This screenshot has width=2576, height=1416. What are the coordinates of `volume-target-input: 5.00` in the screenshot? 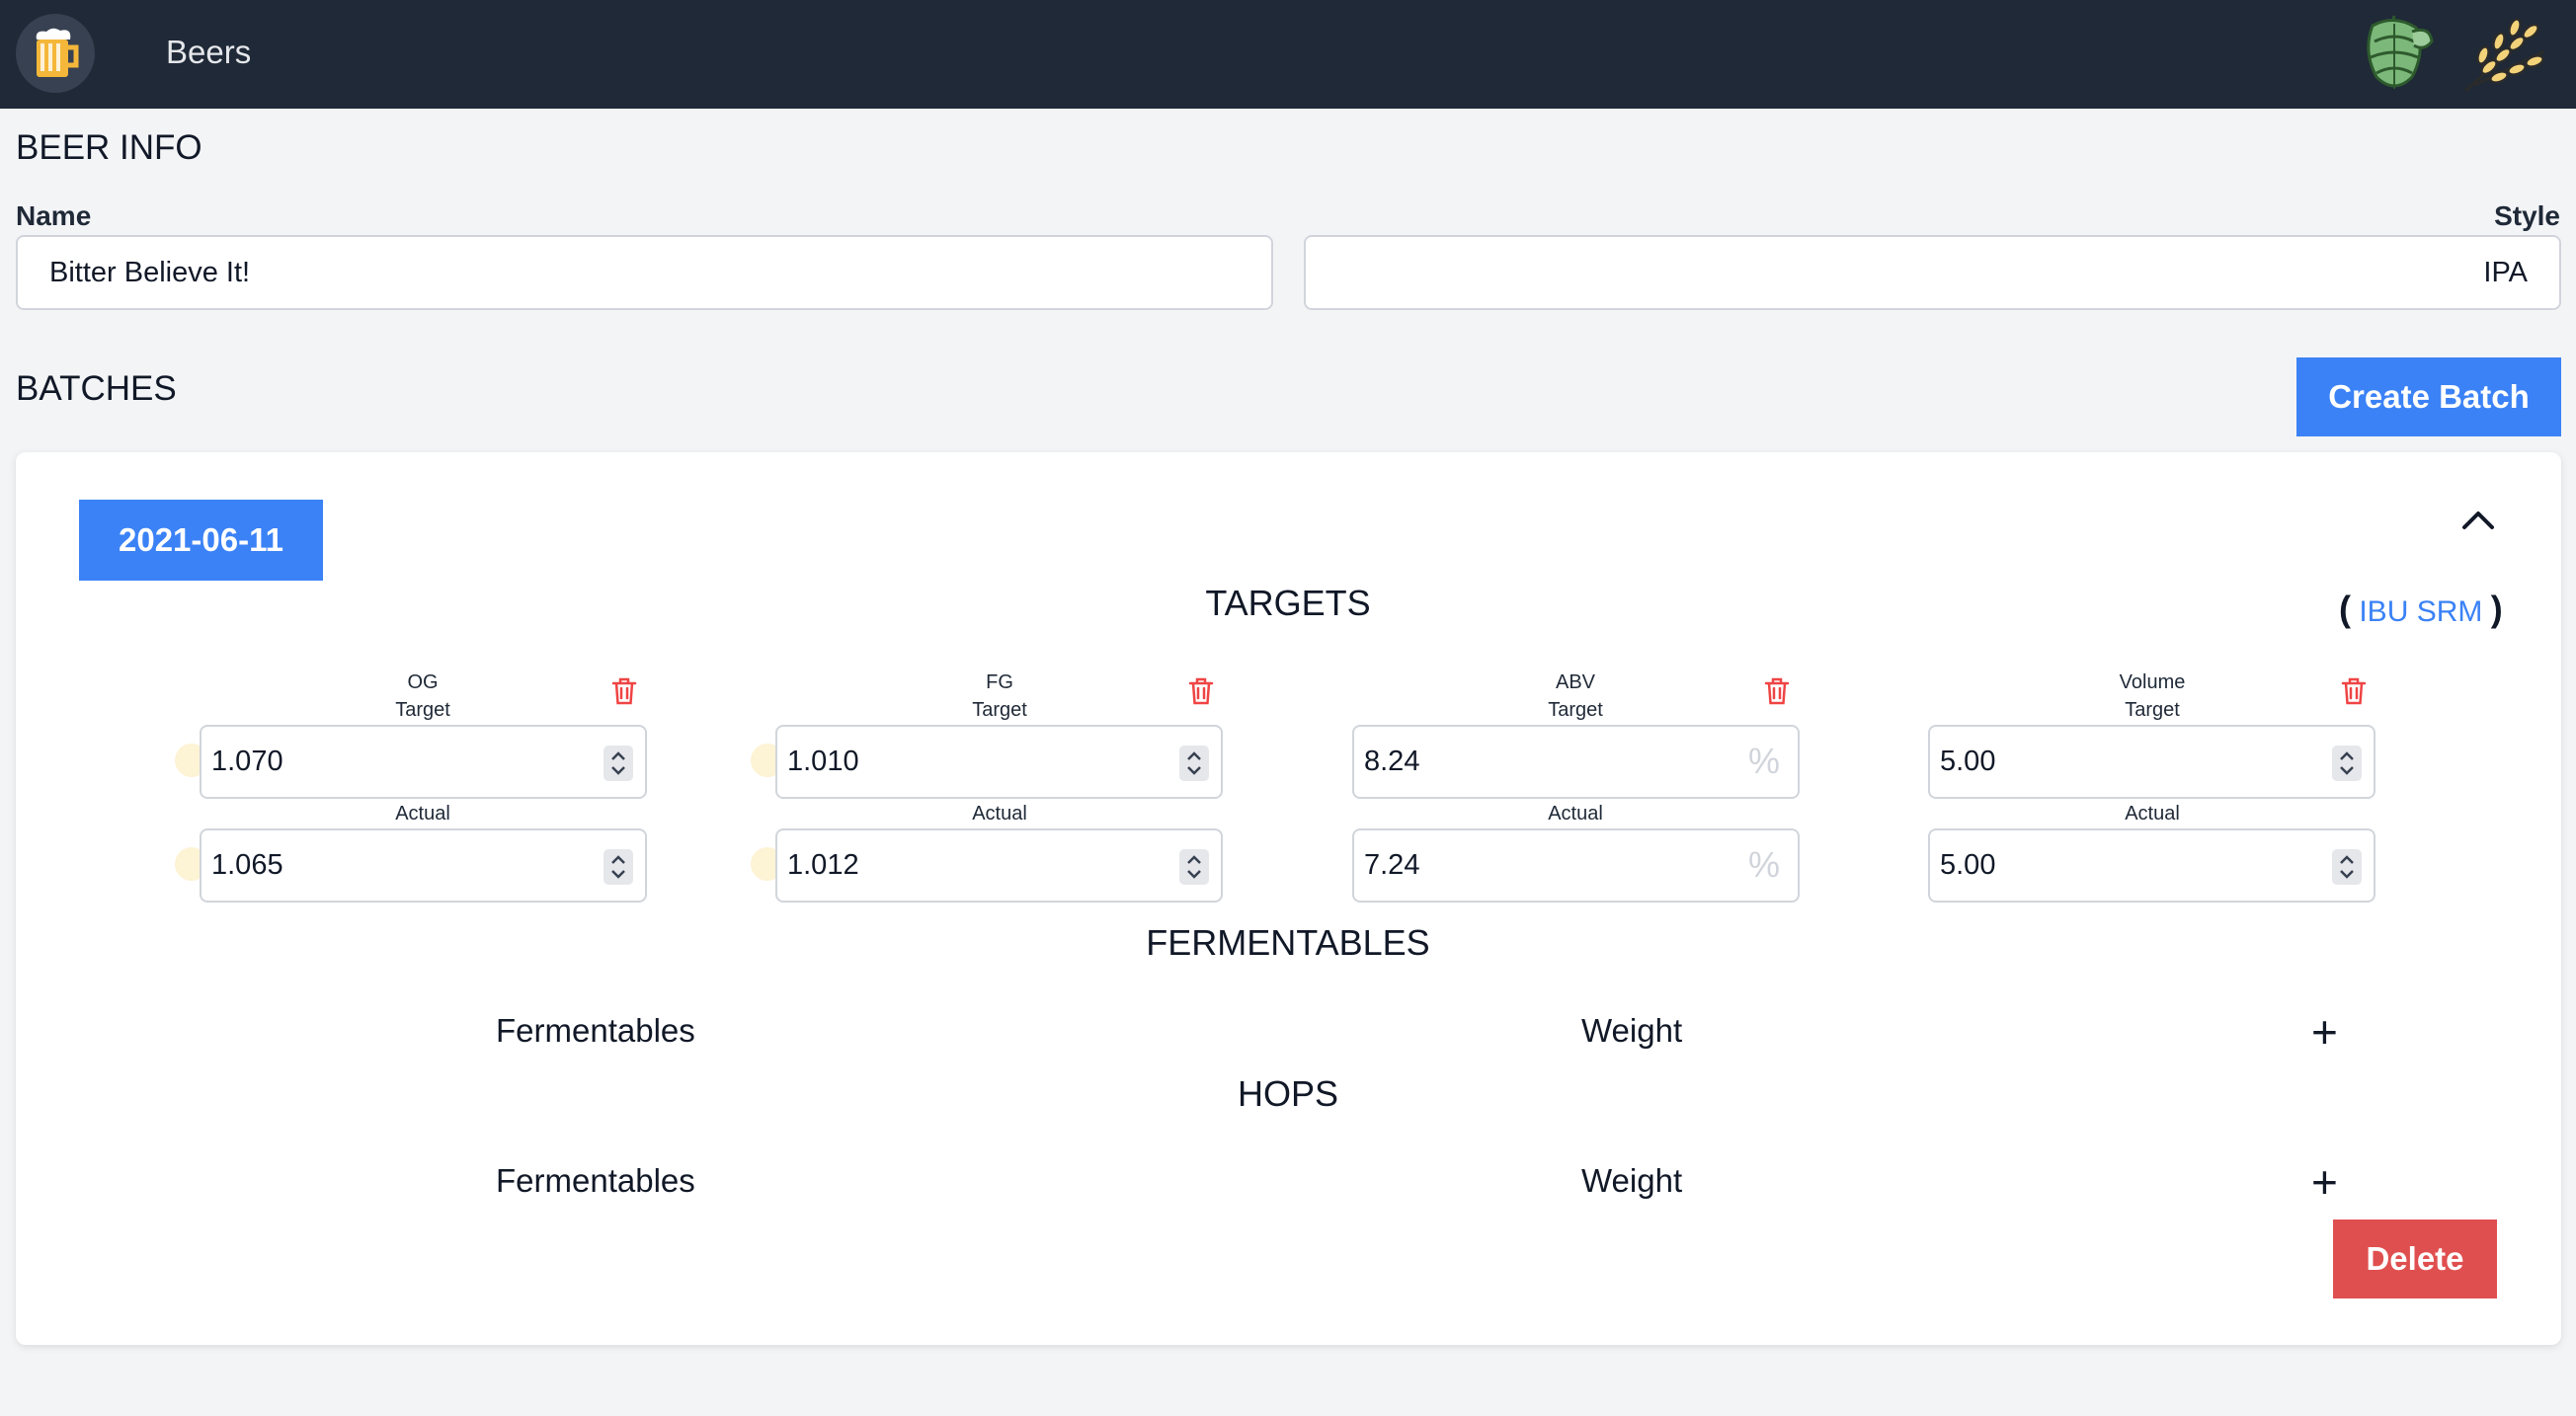 It's located at (2151, 762).